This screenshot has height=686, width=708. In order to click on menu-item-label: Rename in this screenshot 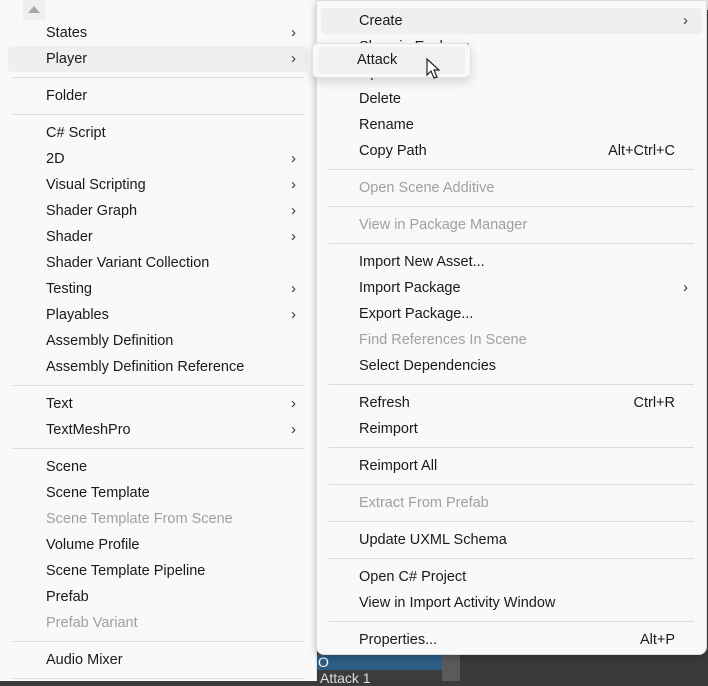, I will do `click(386, 125)`.